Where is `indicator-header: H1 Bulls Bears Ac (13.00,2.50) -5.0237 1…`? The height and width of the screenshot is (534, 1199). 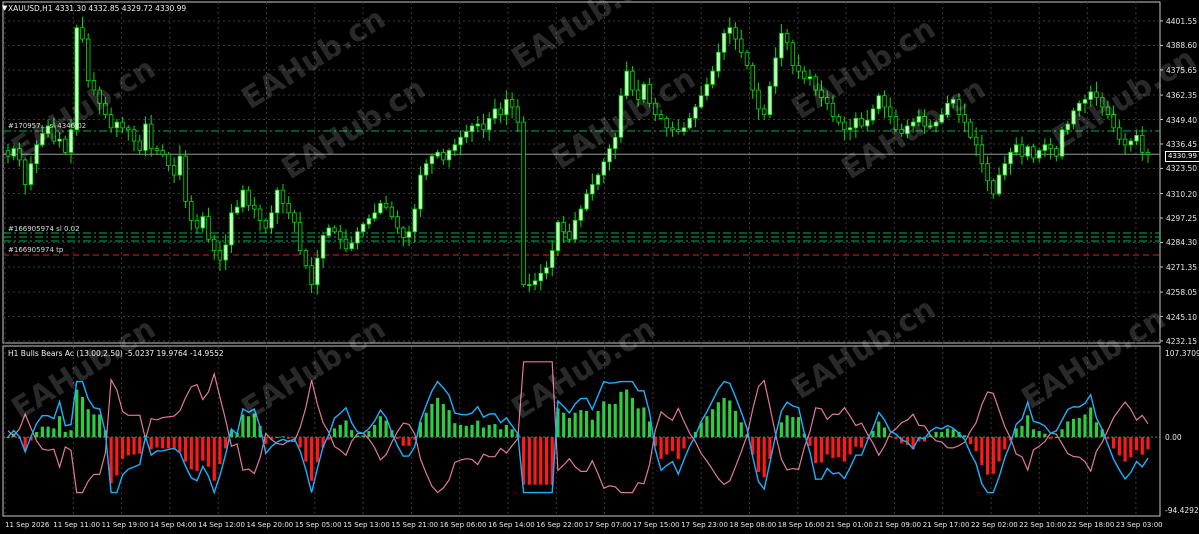
indicator-header: H1 Bulls Bears Ac (13.00,2.50) -5.0237 1… is located at coordinates (116, 353).